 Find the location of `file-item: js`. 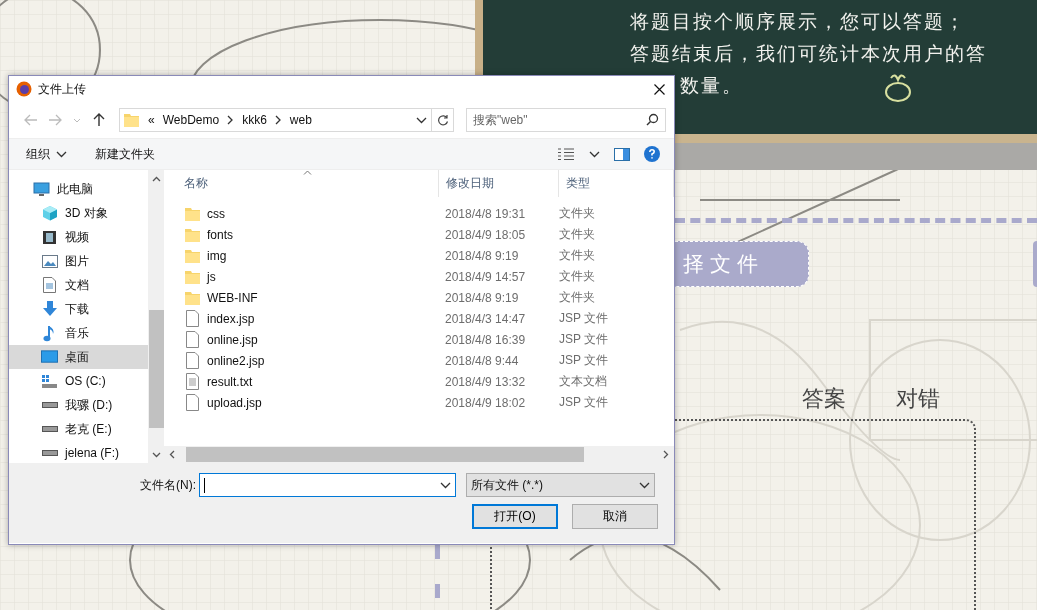

file-item: js is located at coordinates (301, 276).